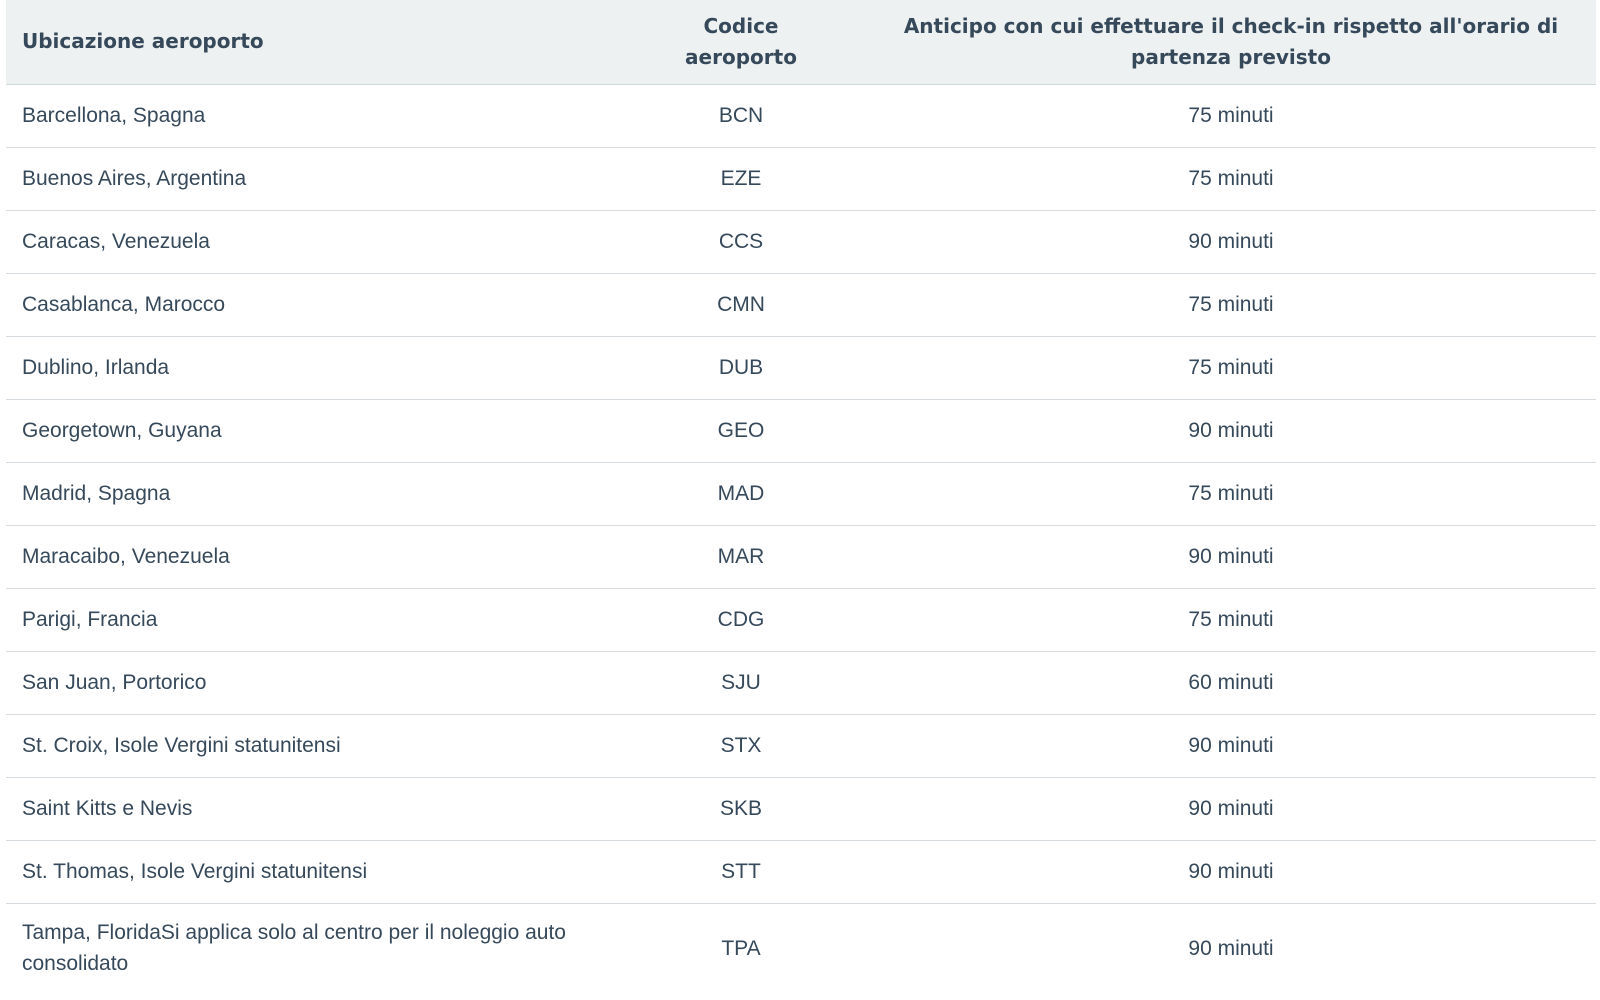 This screenshot has width=1600, height=1000. What do you see at coordinates (741, 682) in the screenshot?
I see `cell-code: SJU` at bounding box center [741, 682].